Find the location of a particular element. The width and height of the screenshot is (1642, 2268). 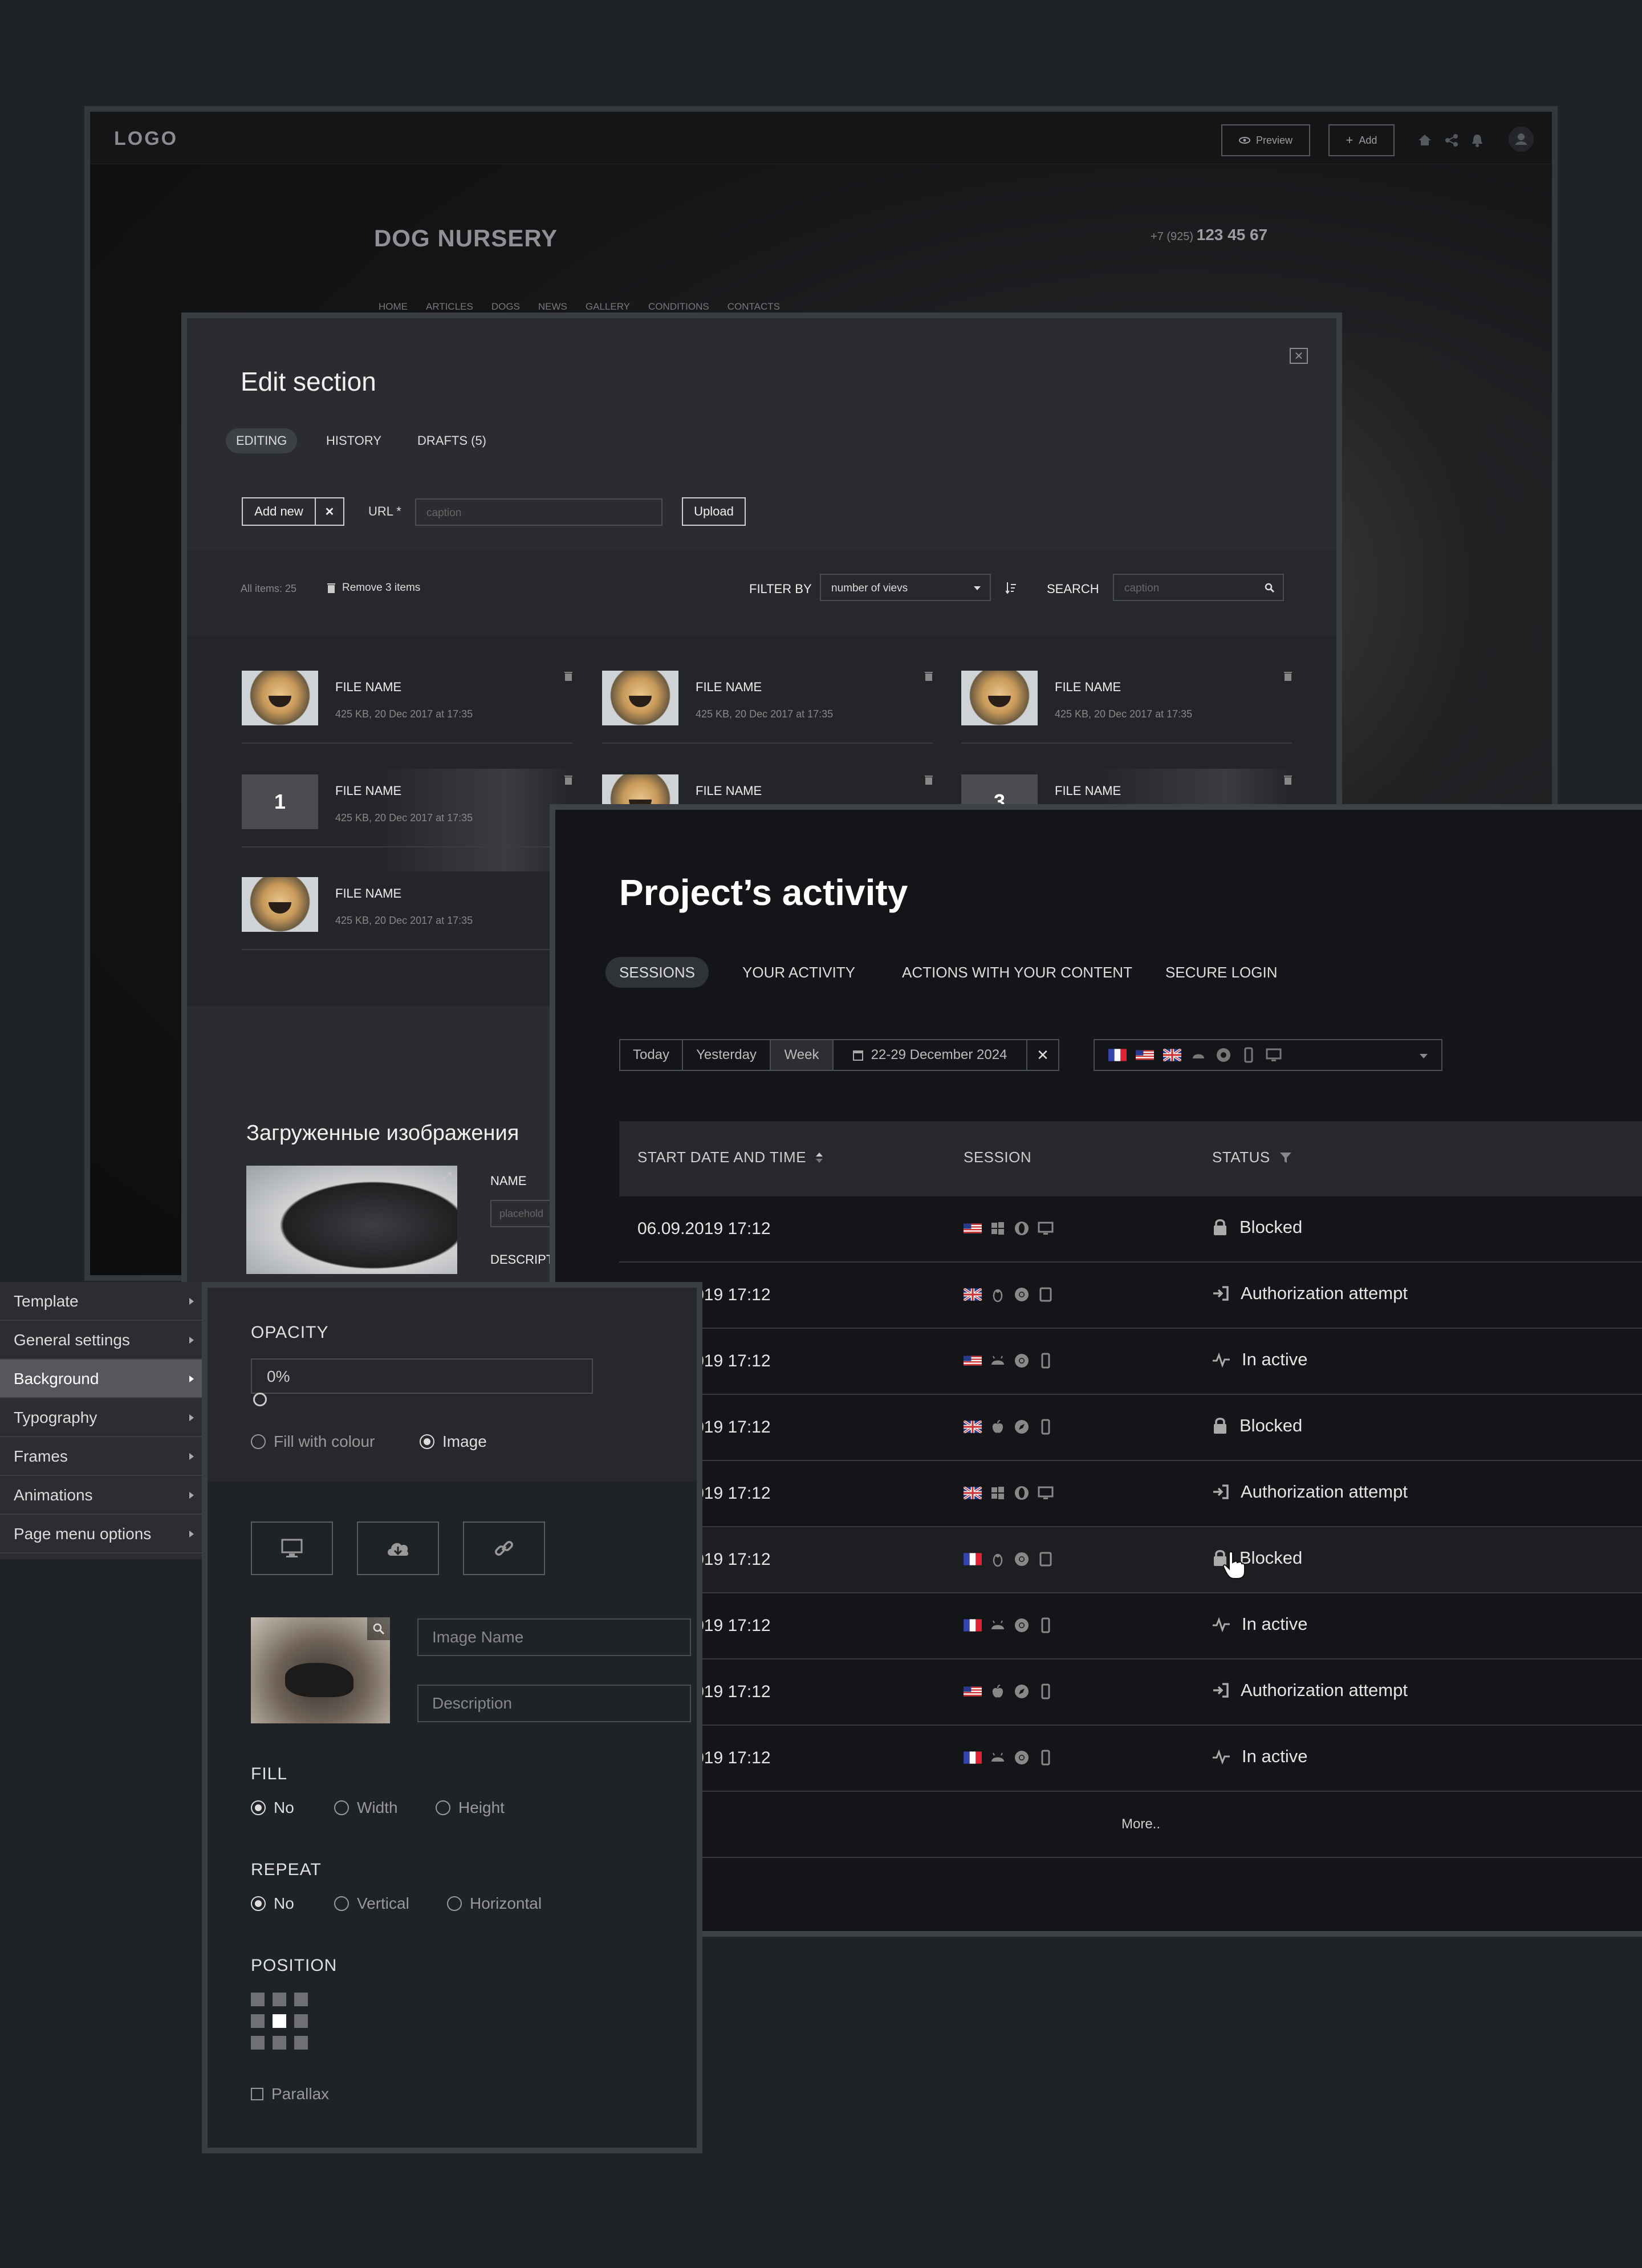

remove-items-button: Remove 3 items is located at coordinates (374, 588).